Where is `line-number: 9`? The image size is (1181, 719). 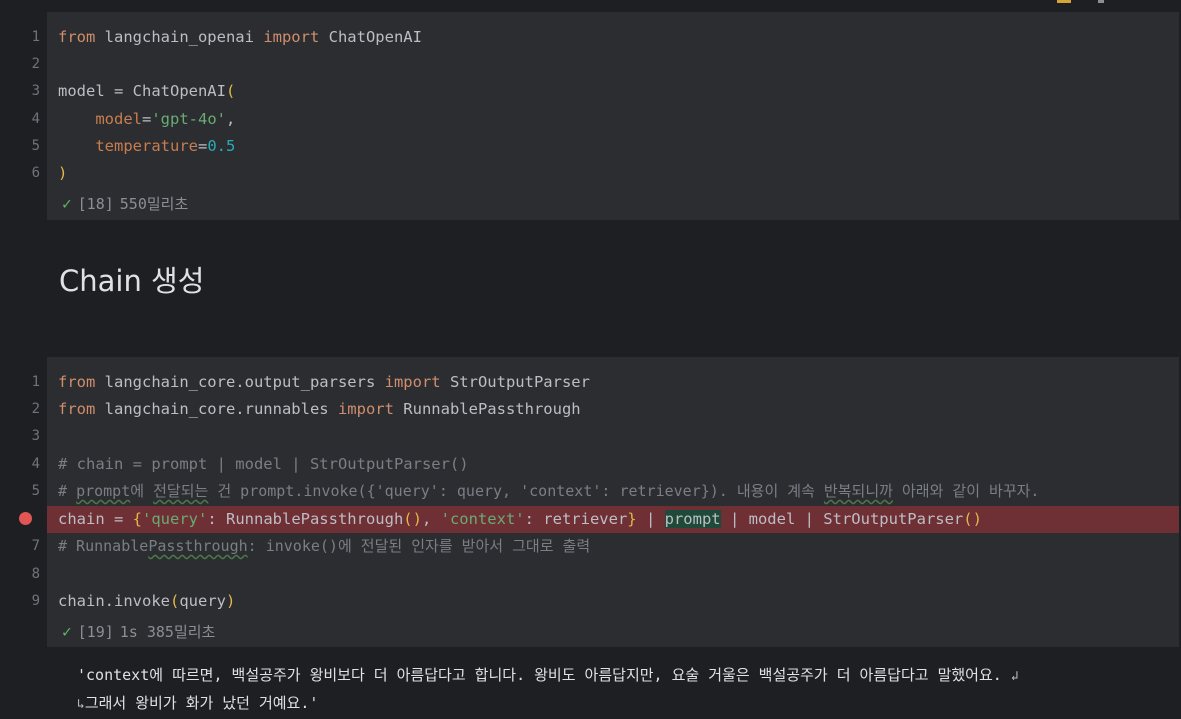 line-number: 9 is located at coordinates (35, 601).